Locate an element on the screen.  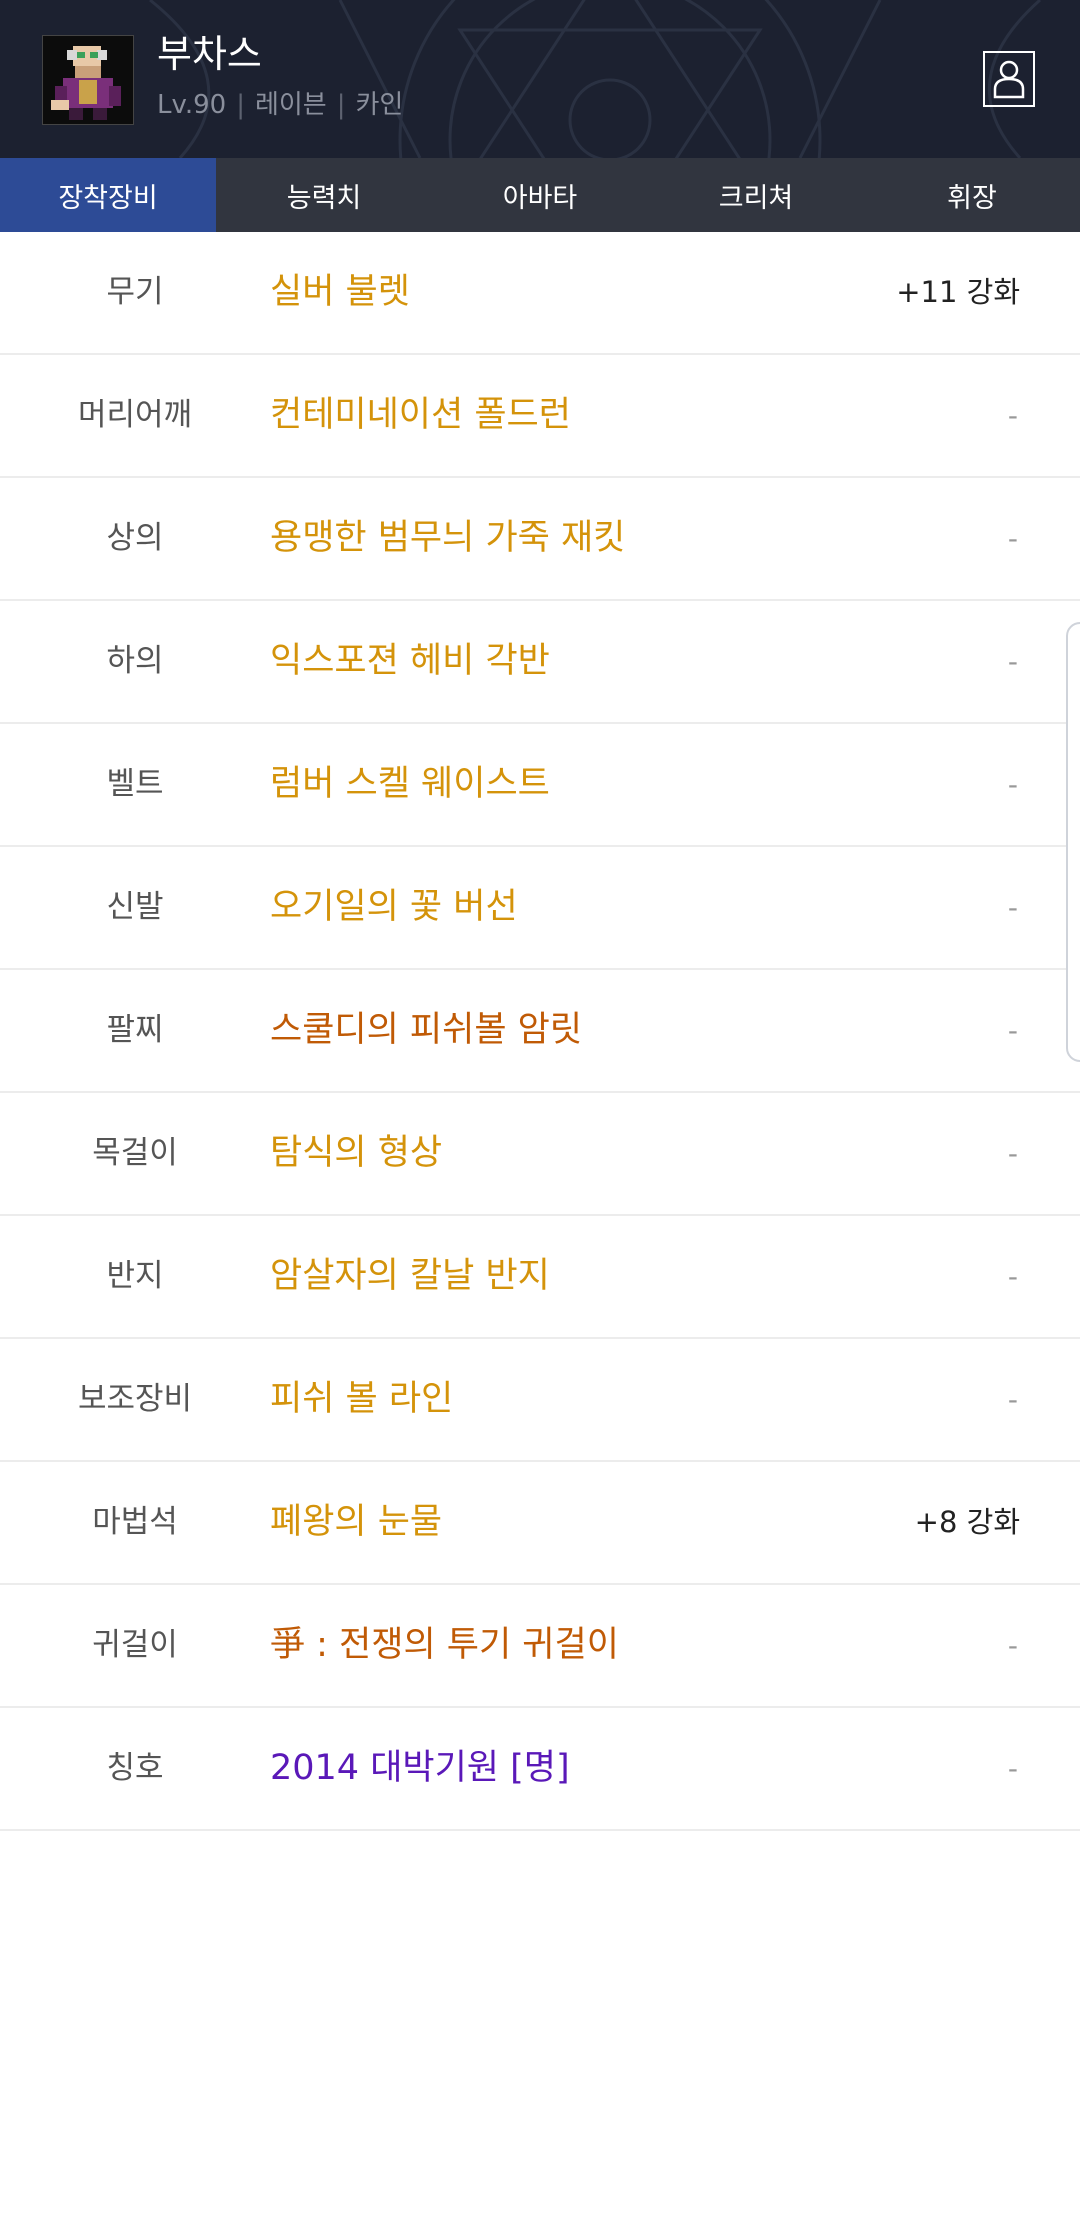
equipment-row-bracelet: 팔찌 스쿨디의 피쉬볼 암릿 - is located at coordinates (540, 1031).